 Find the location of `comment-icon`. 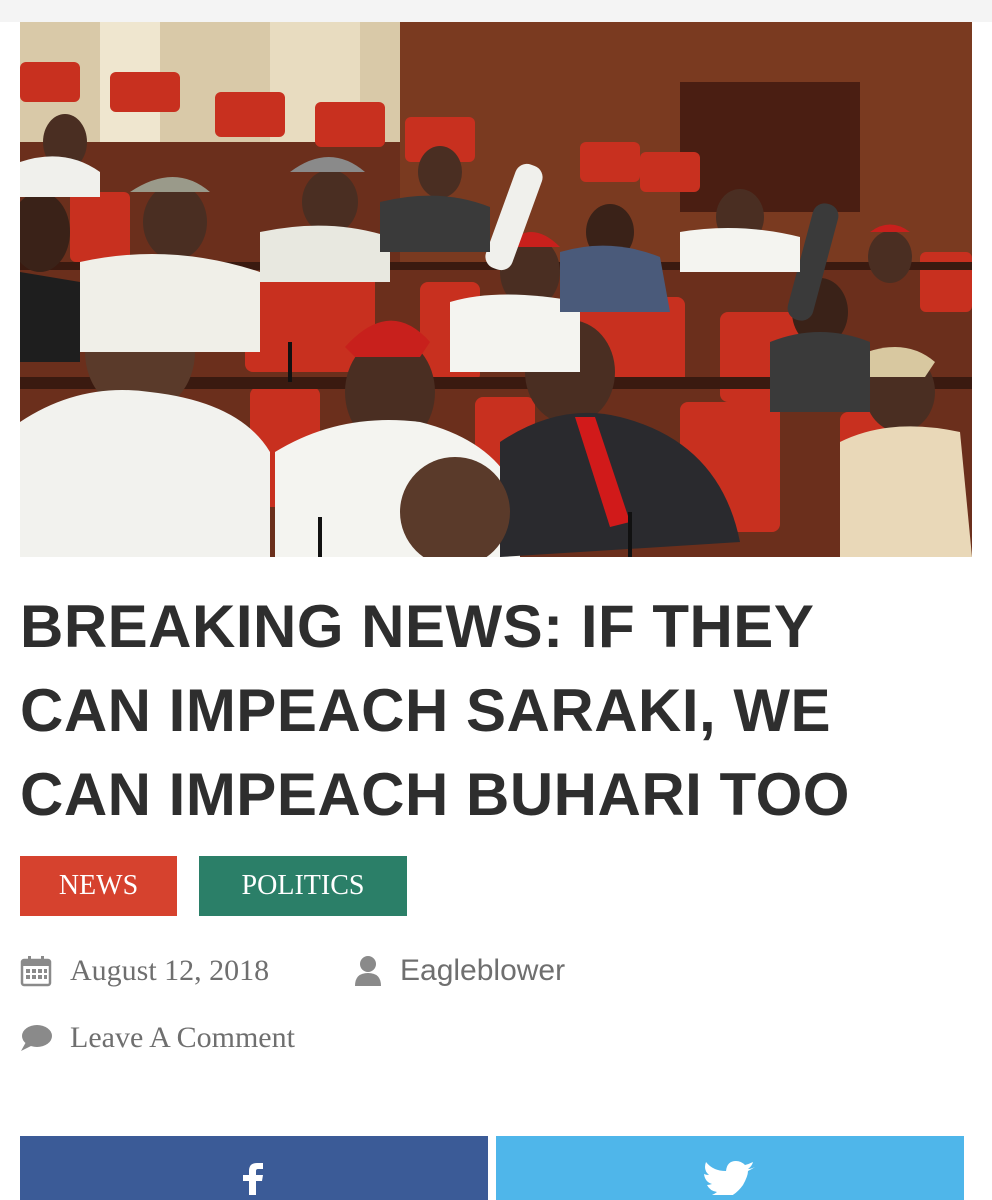

comment-icon is located at coordinates (36, 1038).